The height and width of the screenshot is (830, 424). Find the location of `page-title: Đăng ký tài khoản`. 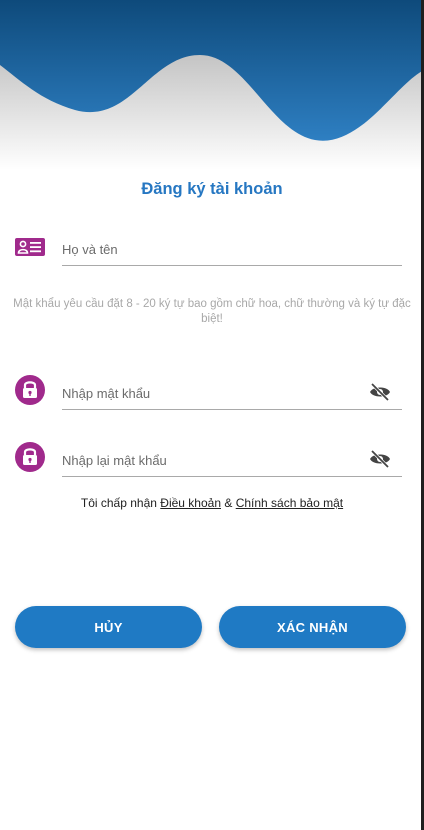

page-title: Đăng ký tài khoản is located at coordinates (212, 189).